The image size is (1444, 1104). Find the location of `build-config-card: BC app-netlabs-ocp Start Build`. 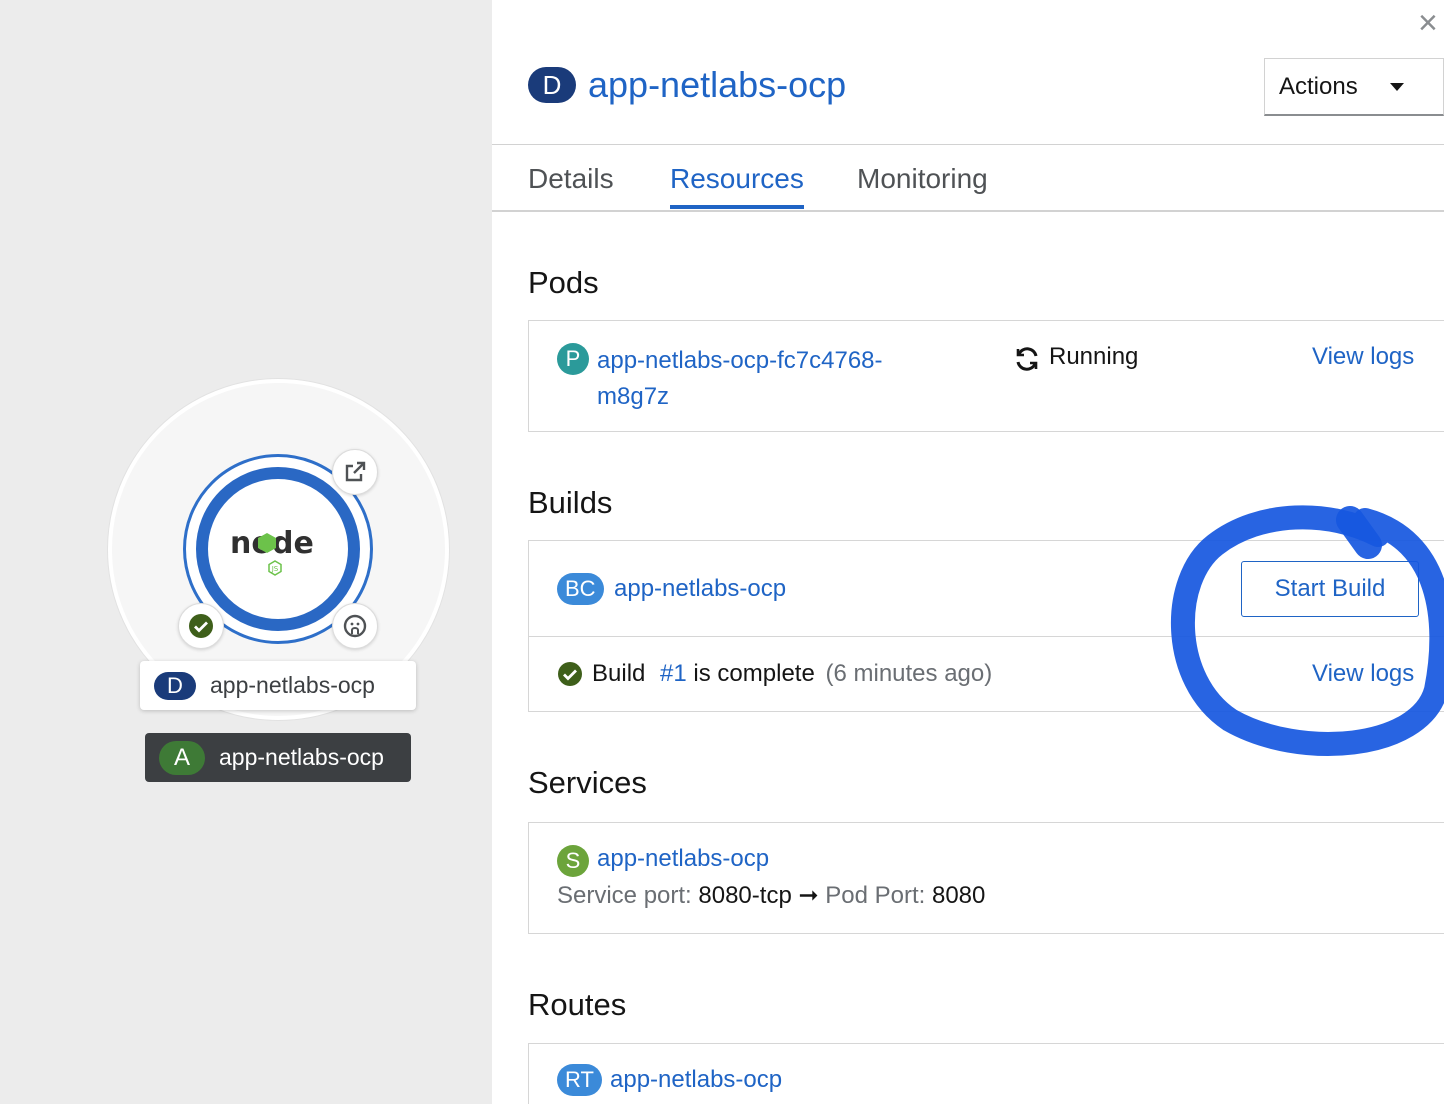

build-config-card: BC app-netlabs-ocp Start Build is located at coordinates (986, 588).